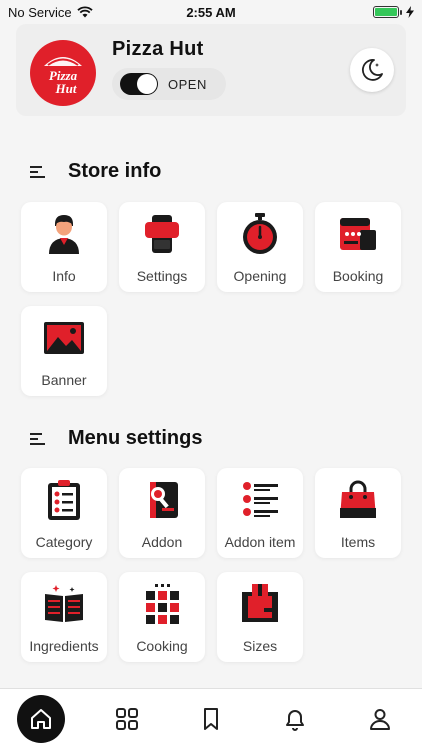  I want to click on nav-profile-button, so click(380, 719).